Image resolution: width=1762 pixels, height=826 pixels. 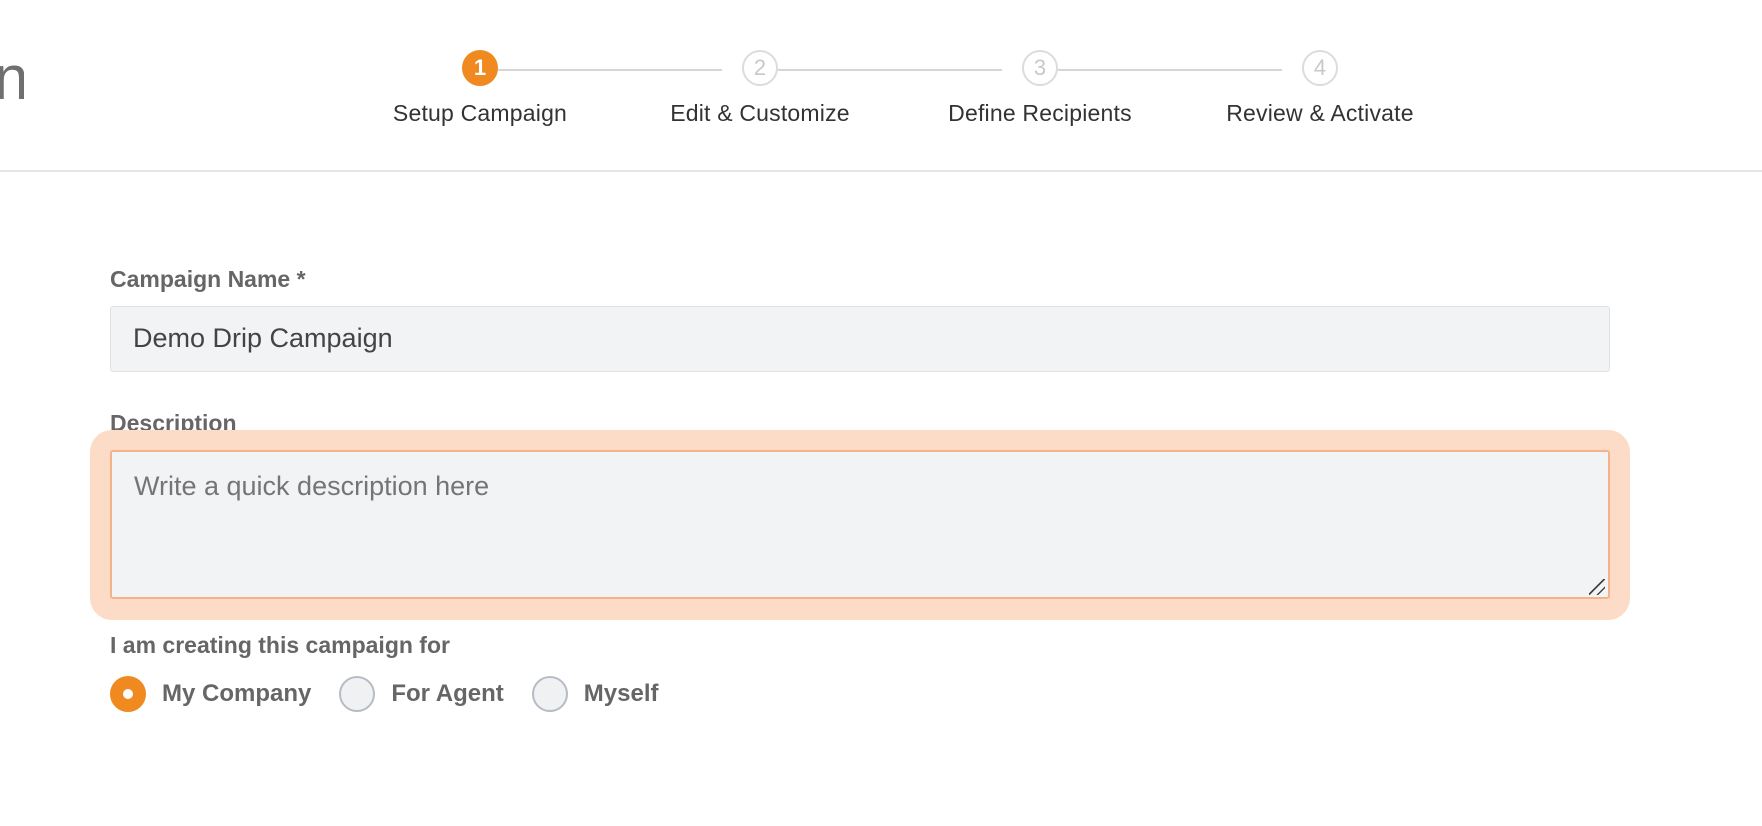 I want to click on step-number-badge: 3, so click(x=1040, y=68).